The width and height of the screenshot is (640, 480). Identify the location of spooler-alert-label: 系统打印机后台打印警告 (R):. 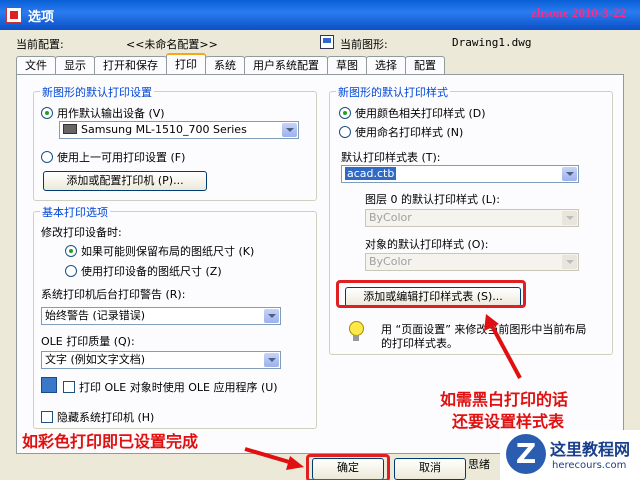
(113, 294).